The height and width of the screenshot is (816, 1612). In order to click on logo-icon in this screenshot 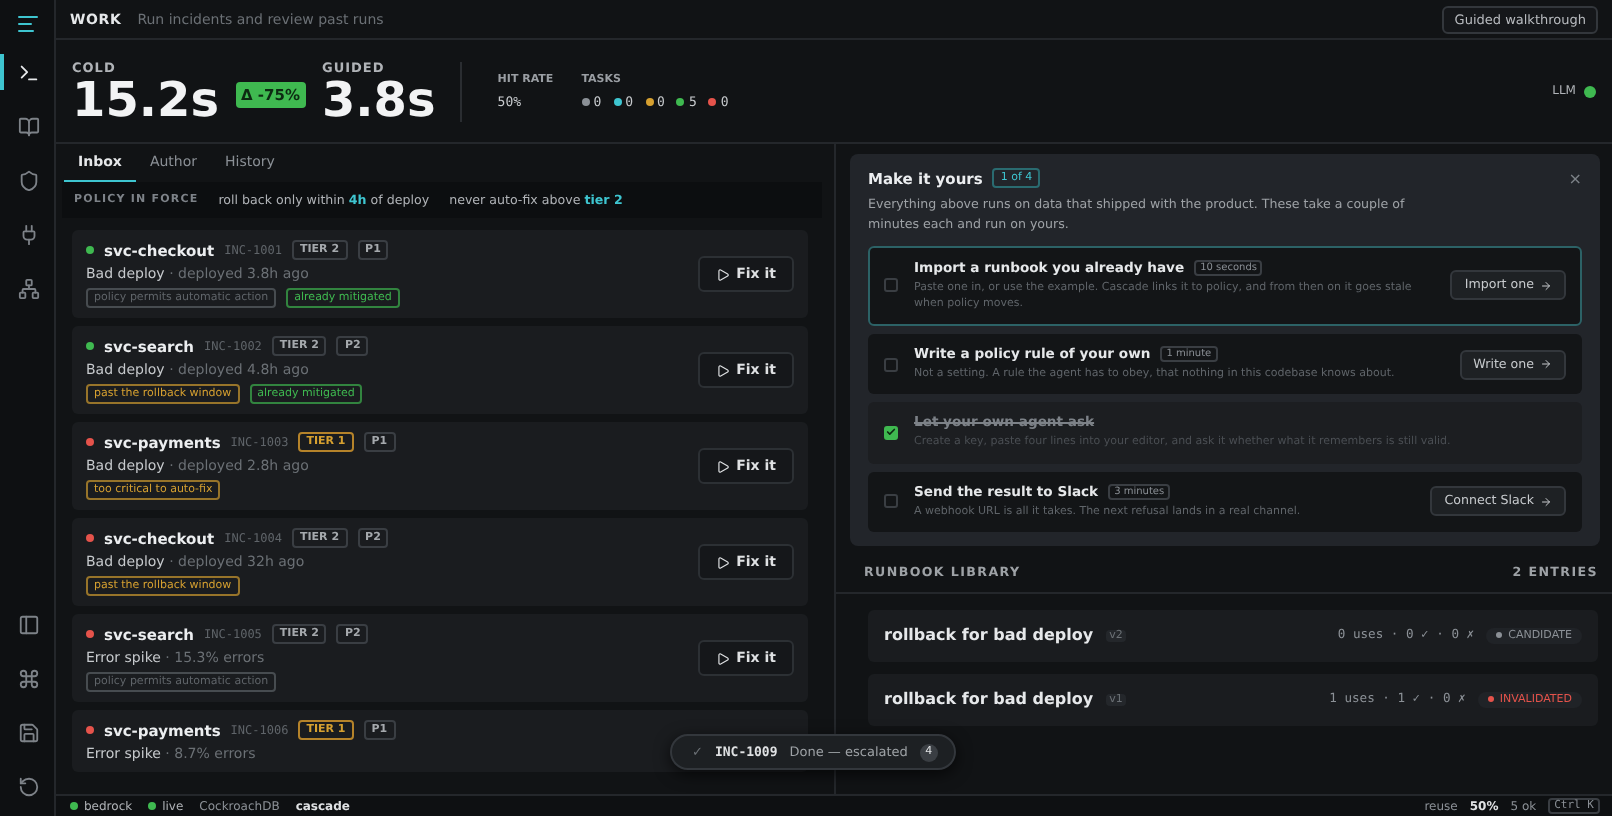, I will do `click(27, 24)`.